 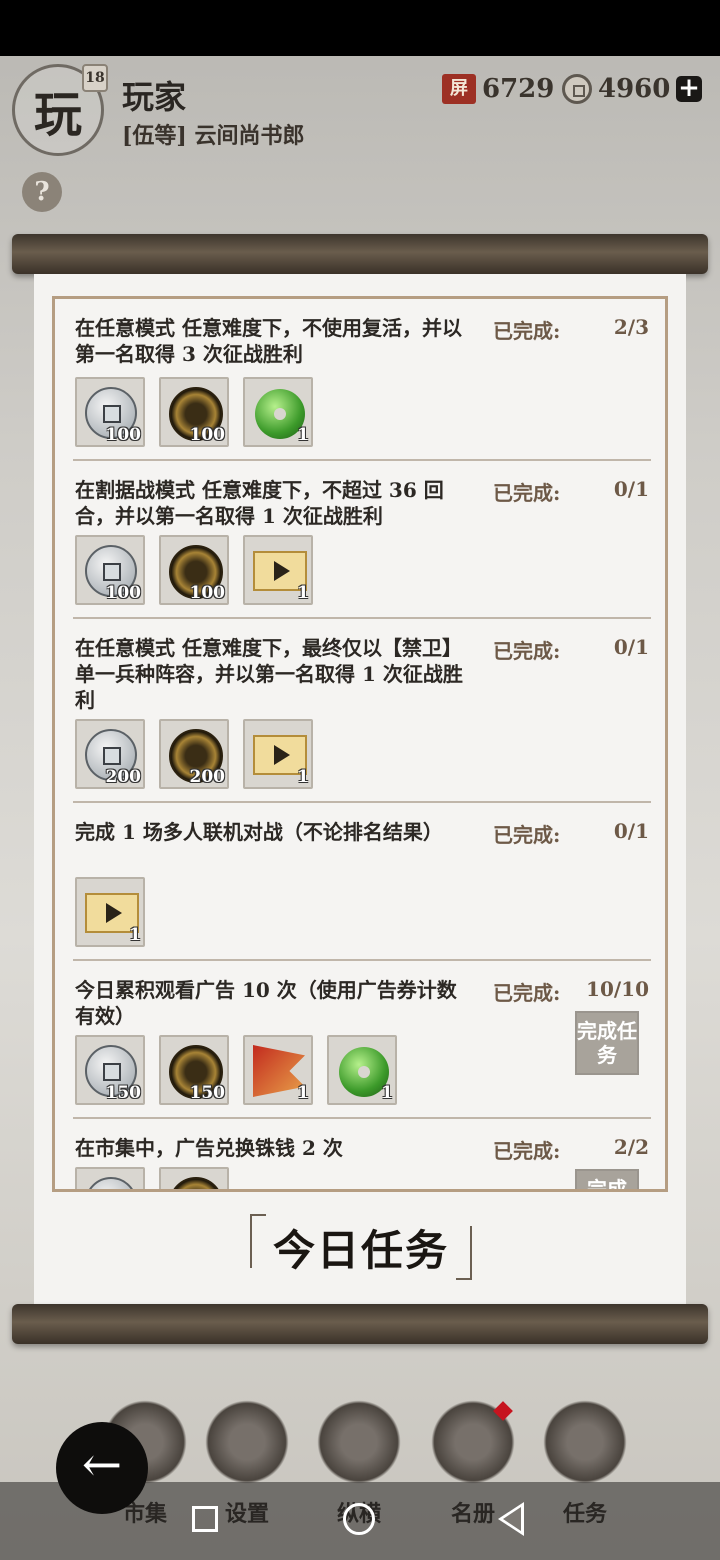 What do you see at coordinates (154, 97) in the screenshot?
I see `player-name: 玩家` at bounding box center [154, 97].